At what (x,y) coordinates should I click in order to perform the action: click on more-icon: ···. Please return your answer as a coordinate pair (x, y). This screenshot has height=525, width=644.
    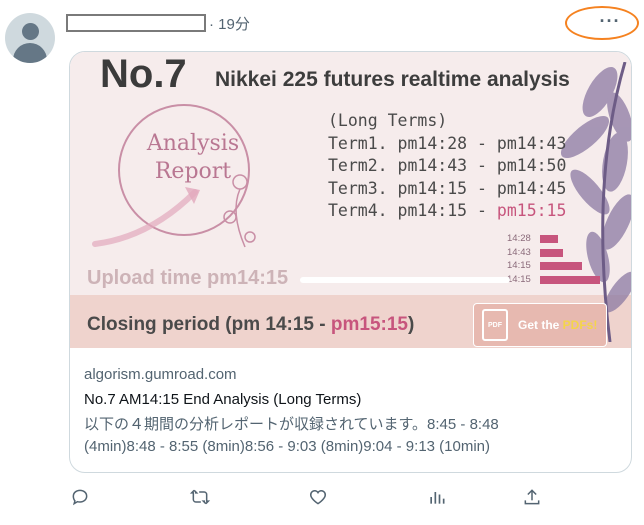
    Looking at the image, I should click on (610, 20).